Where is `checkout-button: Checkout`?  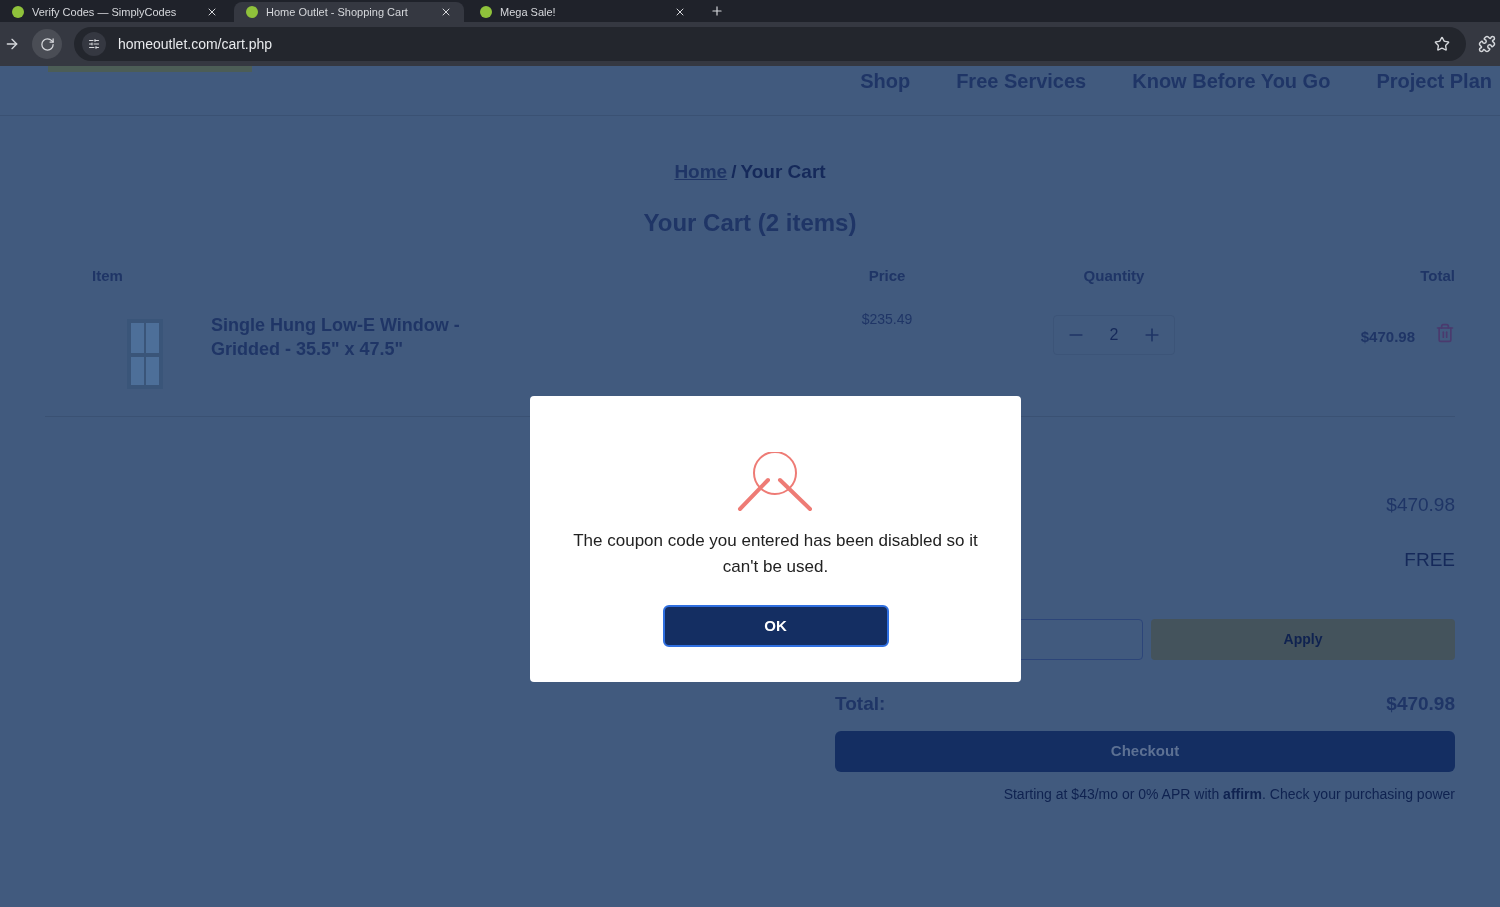 checkout-button: Checkout is located at coordinates (1145, 751).